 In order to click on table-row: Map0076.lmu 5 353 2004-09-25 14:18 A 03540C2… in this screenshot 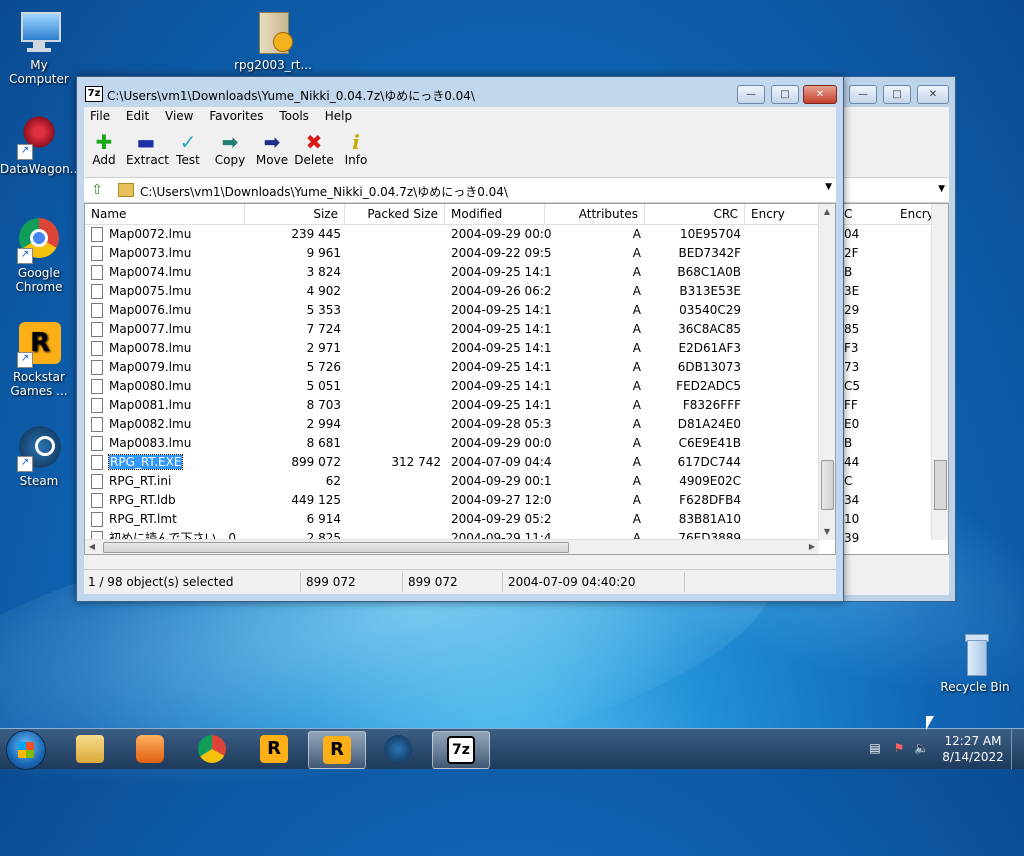, I will do `click(452, 310)`.